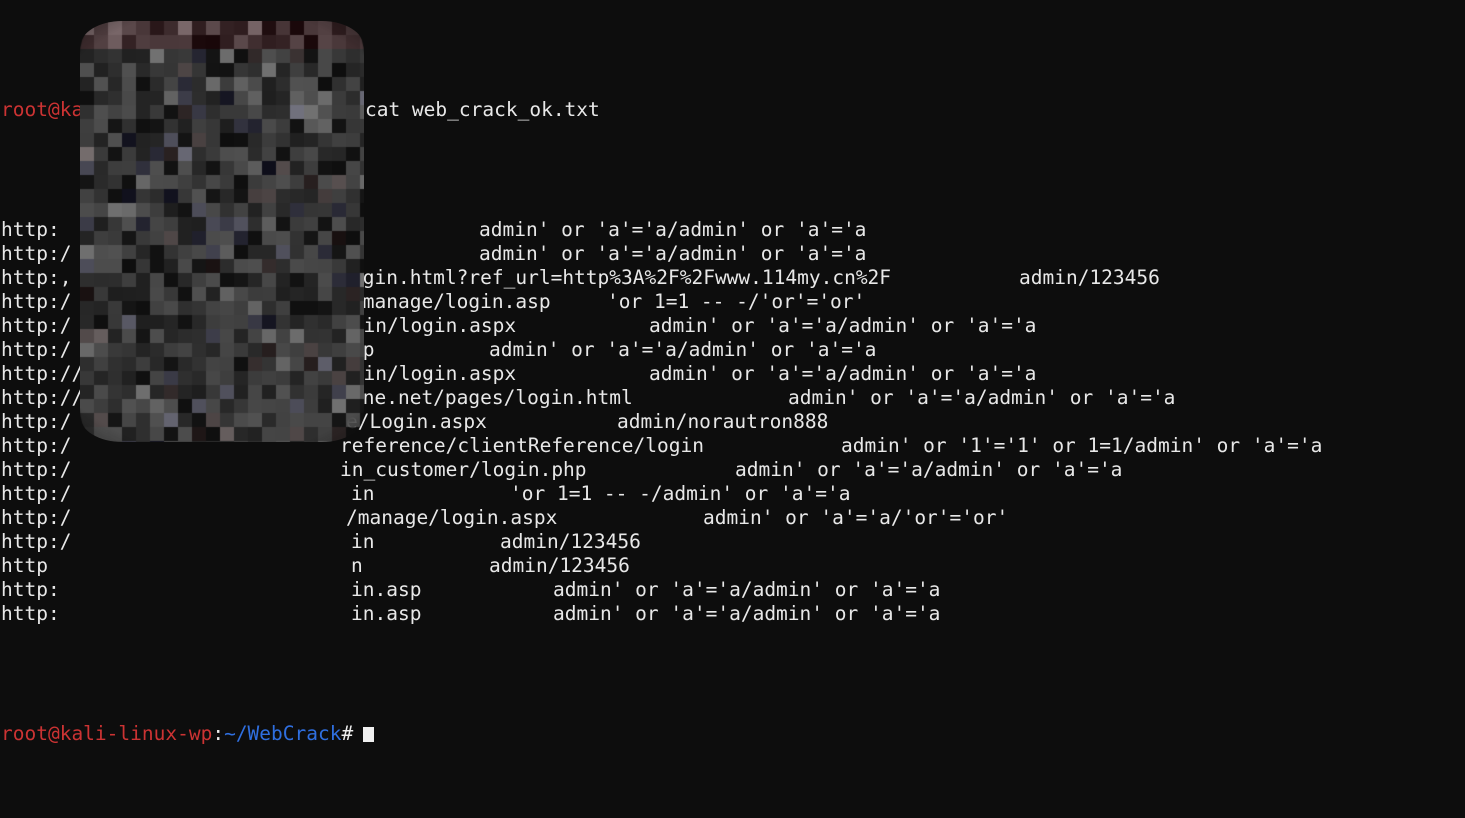 The image size is (1465, 818). I want to click on url-path: /manage/login.aspx, so click(452, 517).